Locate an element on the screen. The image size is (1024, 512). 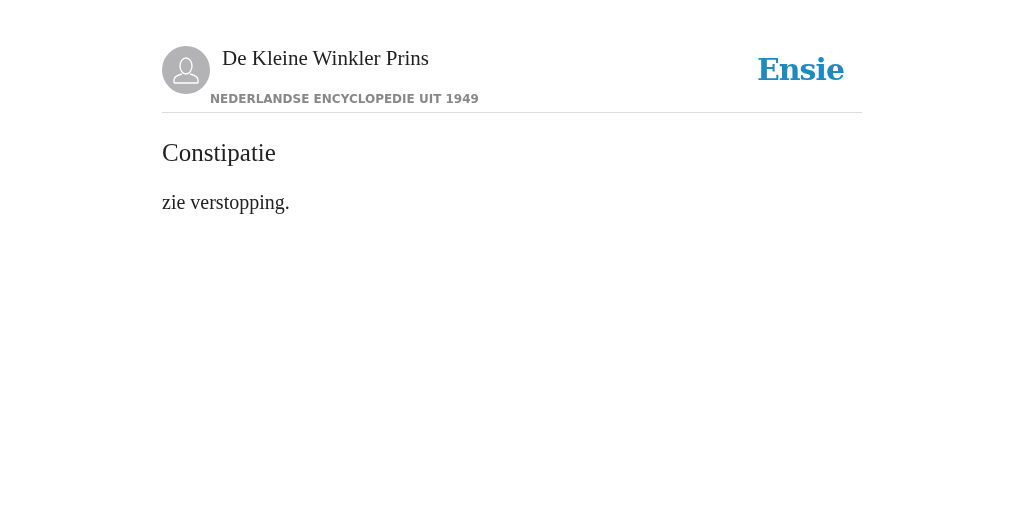
avatar-icon is located at coordinates (186, 70).